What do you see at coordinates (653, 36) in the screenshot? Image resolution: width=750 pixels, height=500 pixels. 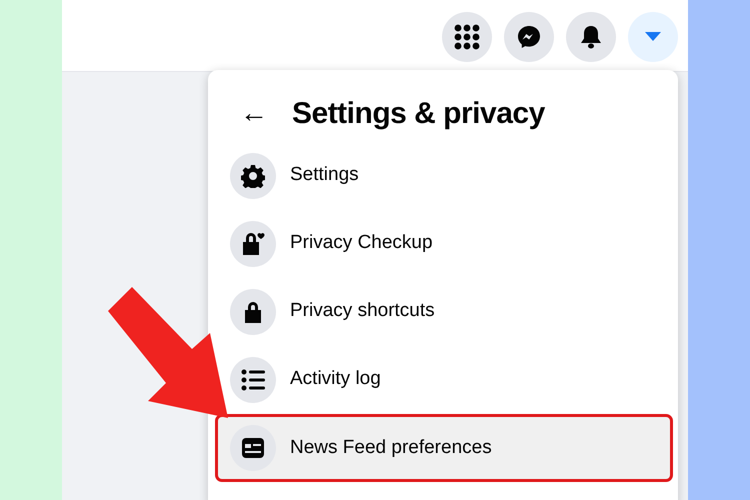 I see `caret-down-icon` at bounding box center [653, 36].